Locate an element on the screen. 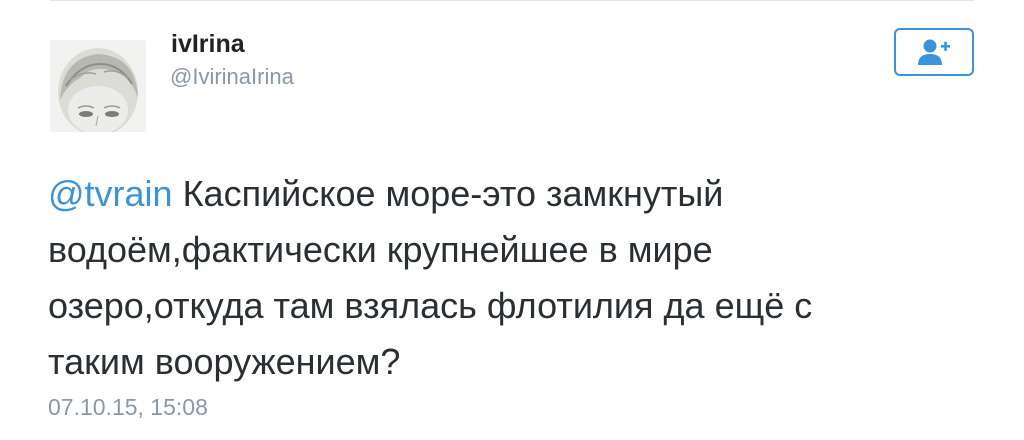 The image size is (1024, 440). add-user-icon is located at coordinates (934, 52).